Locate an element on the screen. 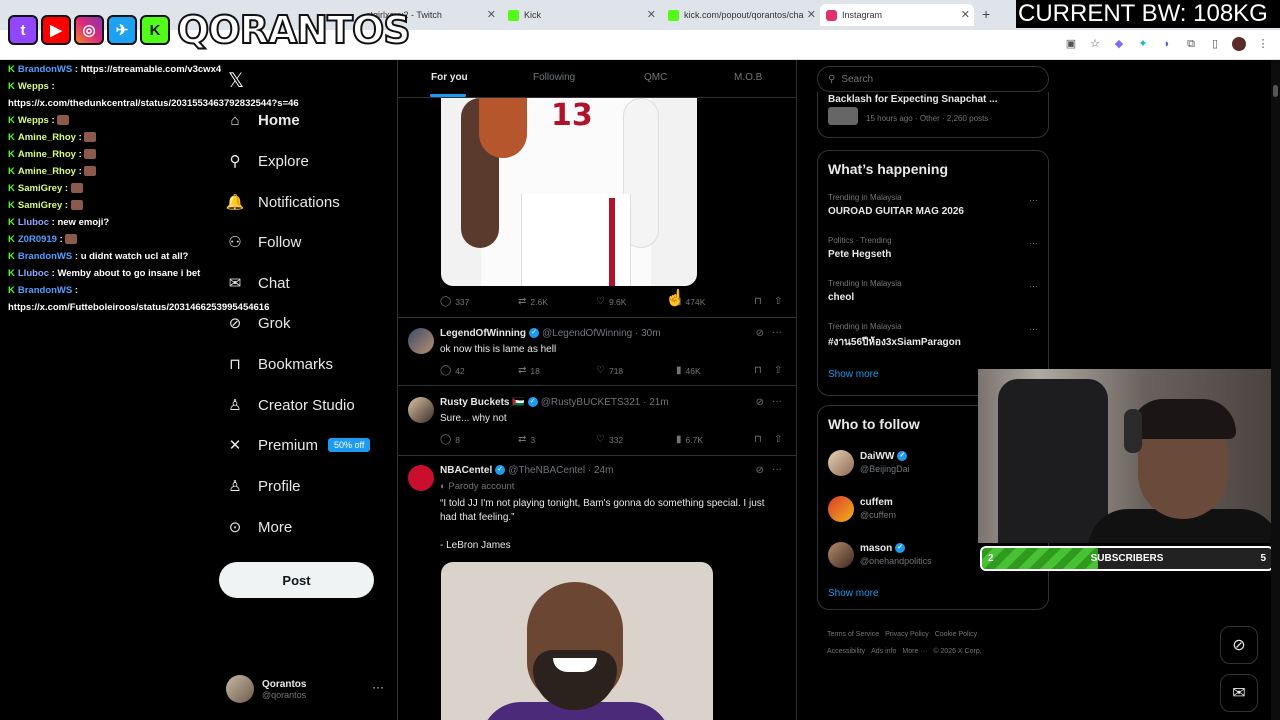 Image resolution: width=1280 pixels, height=720 pixels. reply-button: ◯ 8 is located at coordinates (450, 439).